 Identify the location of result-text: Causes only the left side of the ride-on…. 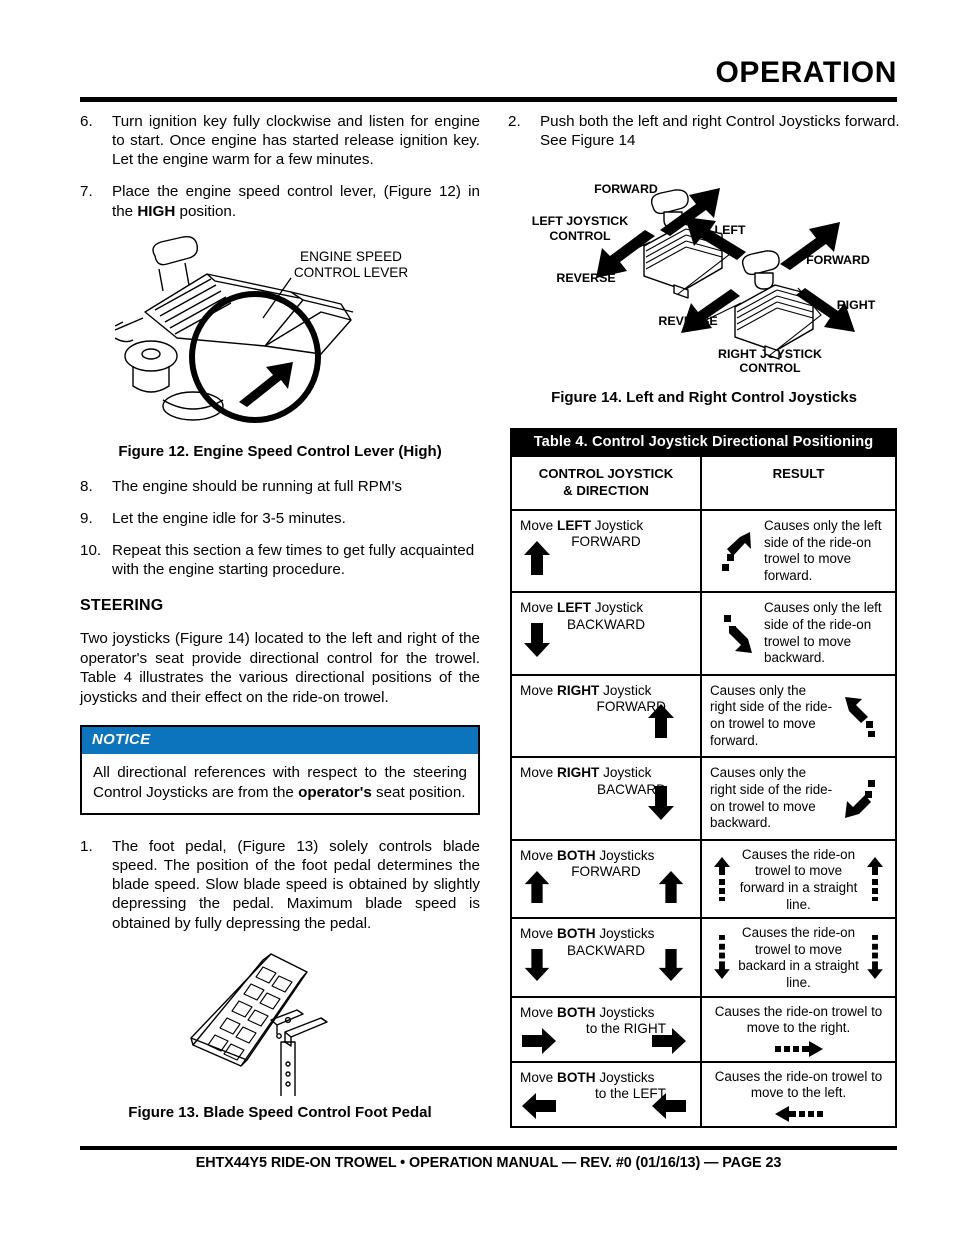
(823, 550).